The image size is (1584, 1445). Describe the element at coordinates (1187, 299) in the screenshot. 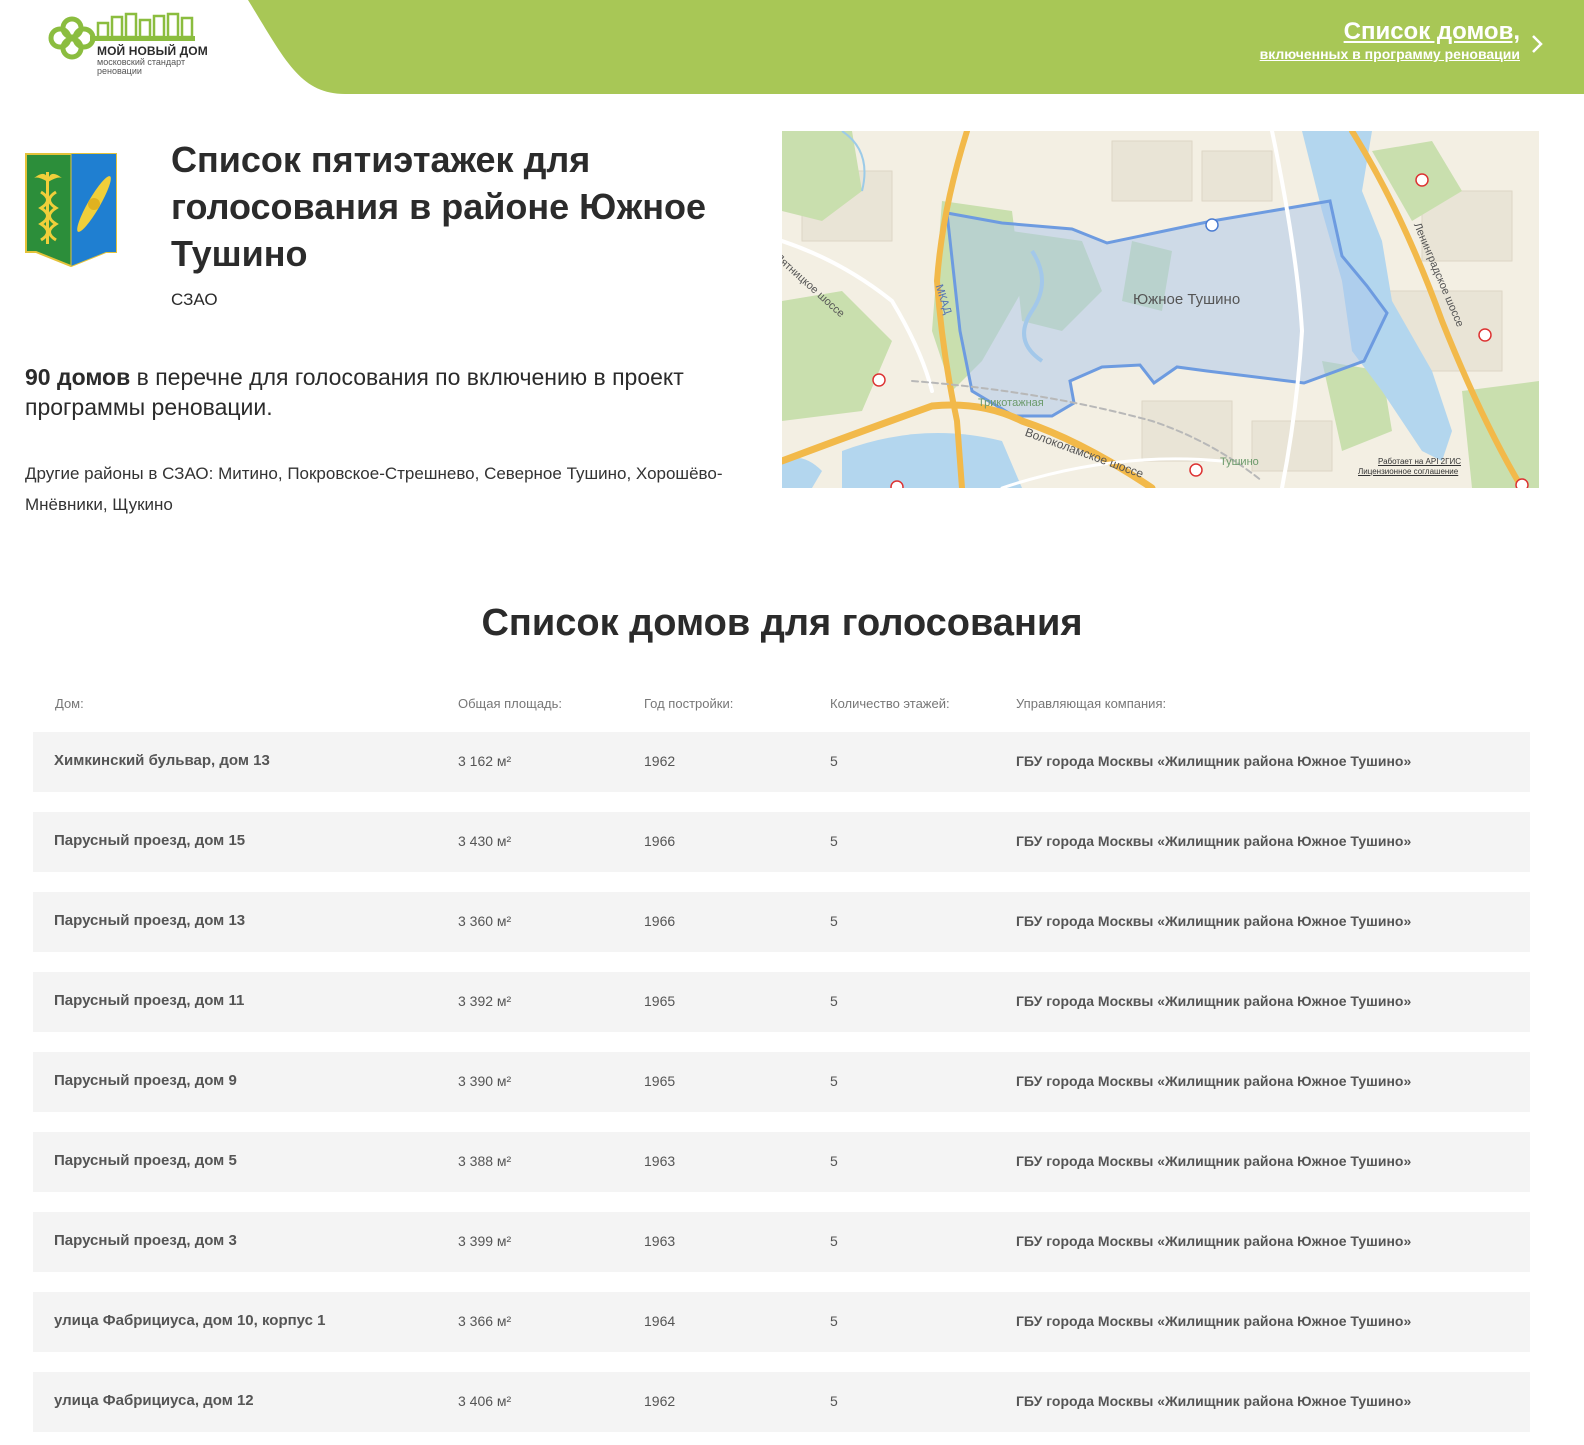

I see `map-district-label: Южное Тушино` at that location.